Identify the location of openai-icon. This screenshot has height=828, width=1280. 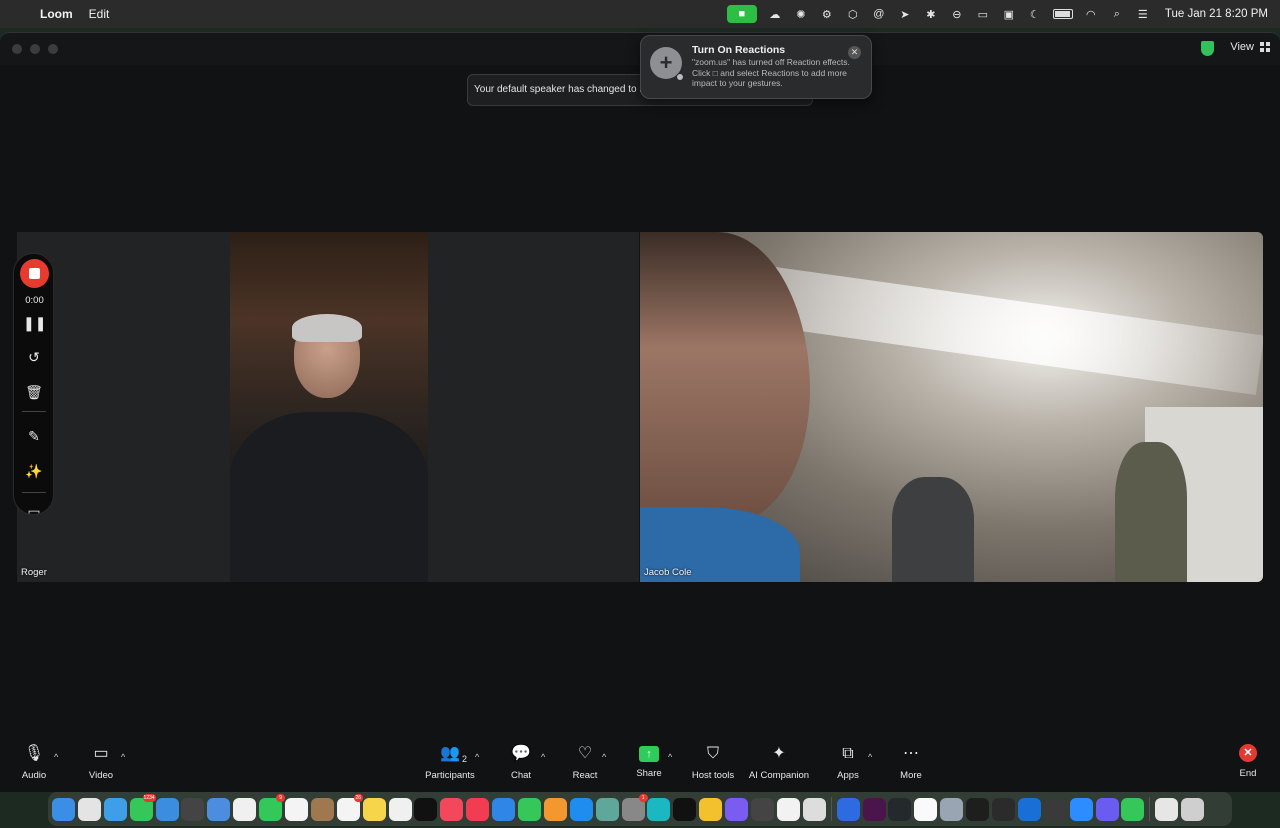
(763, 809).